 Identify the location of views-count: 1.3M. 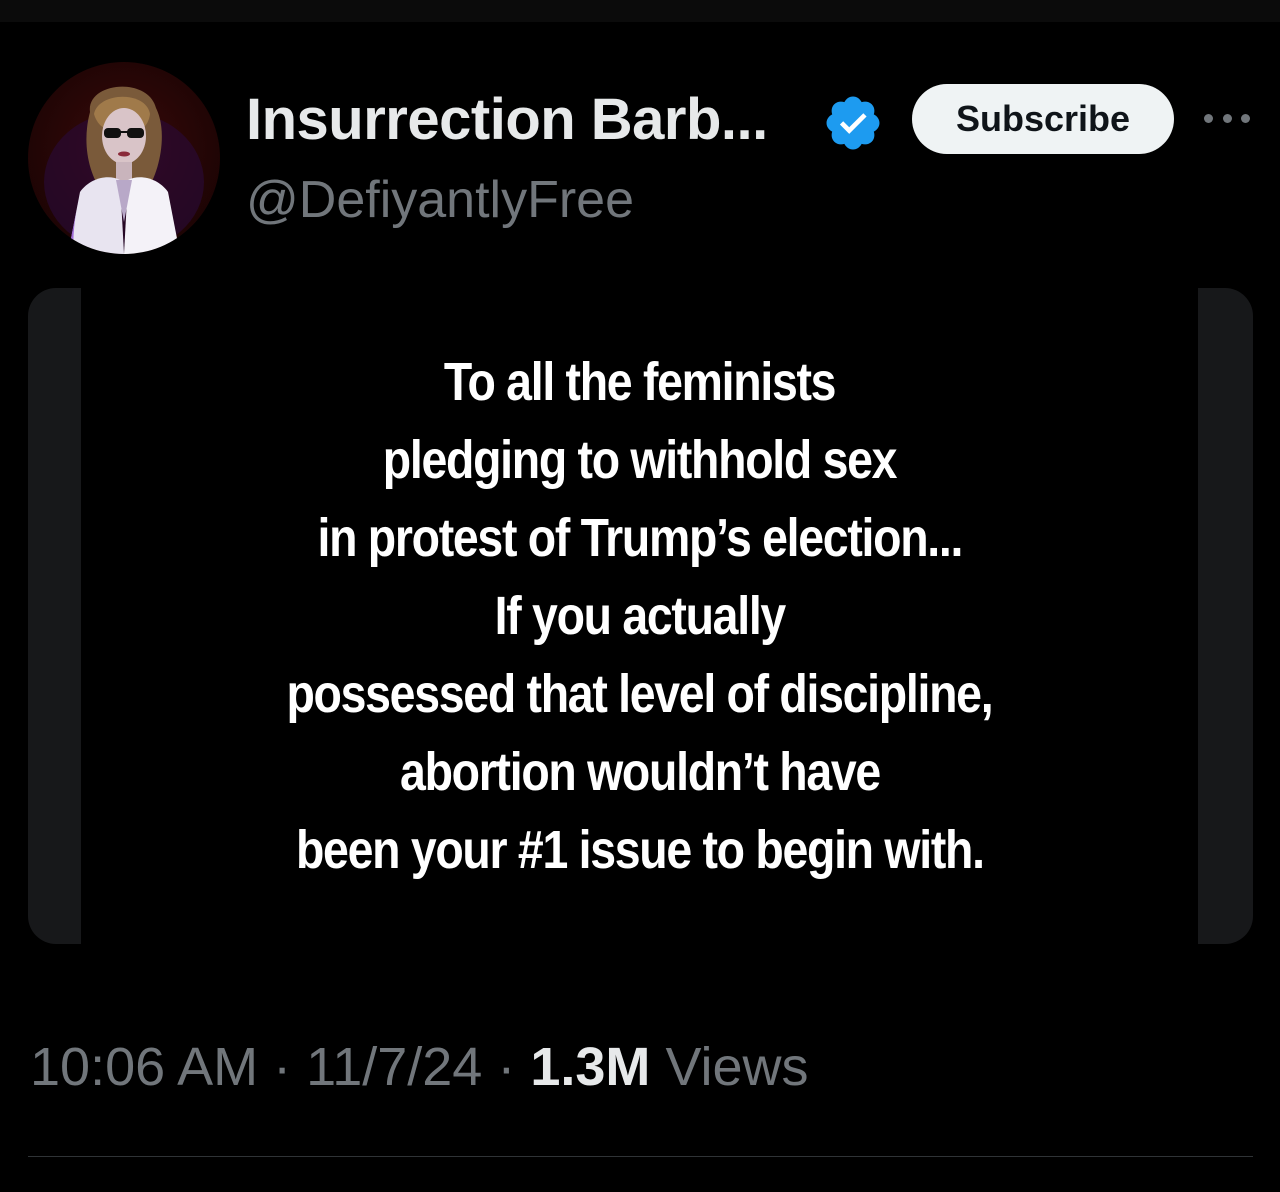
(590, 1067).